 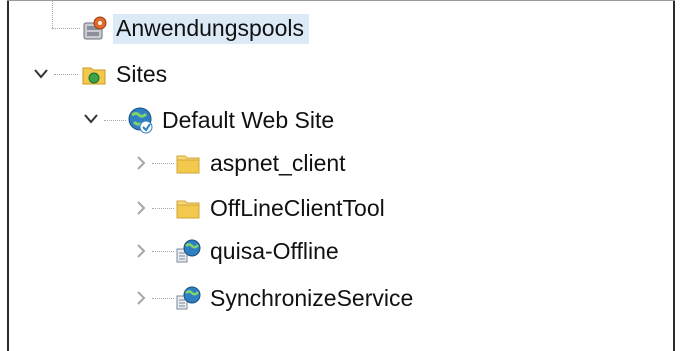 What do you see at coordinates (341, 0) in the screenshot?
I see `panel-top-border` at bounding box center [341, 0].